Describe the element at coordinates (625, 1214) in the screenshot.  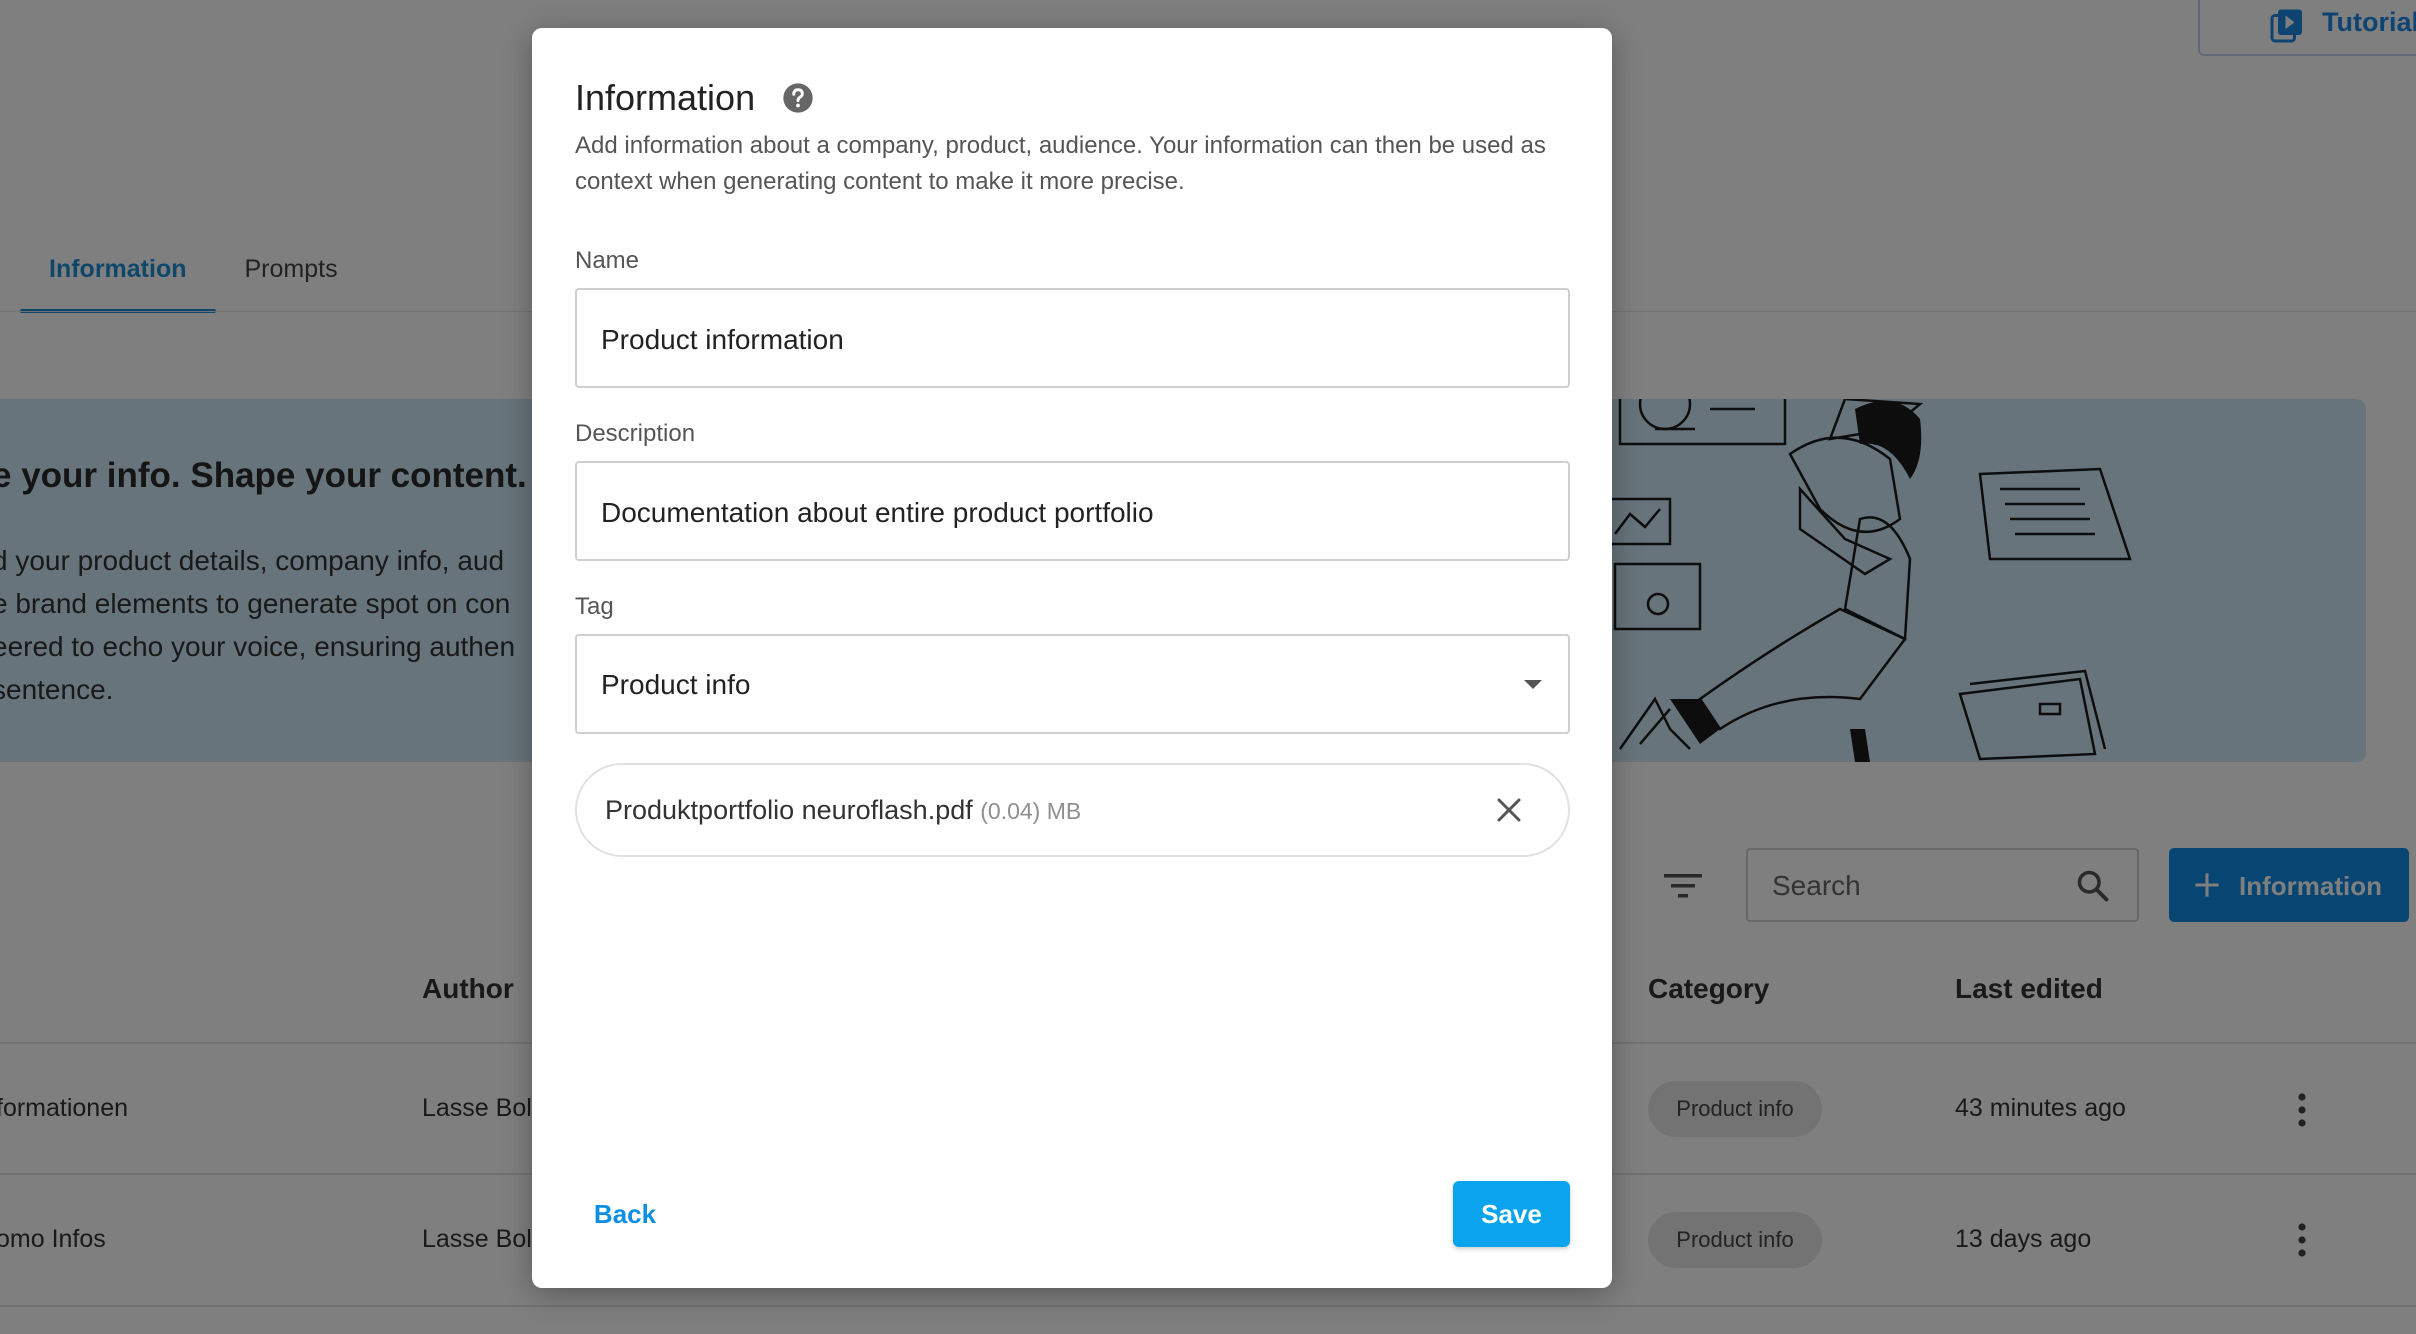
I see `back-button: Back` at that location.